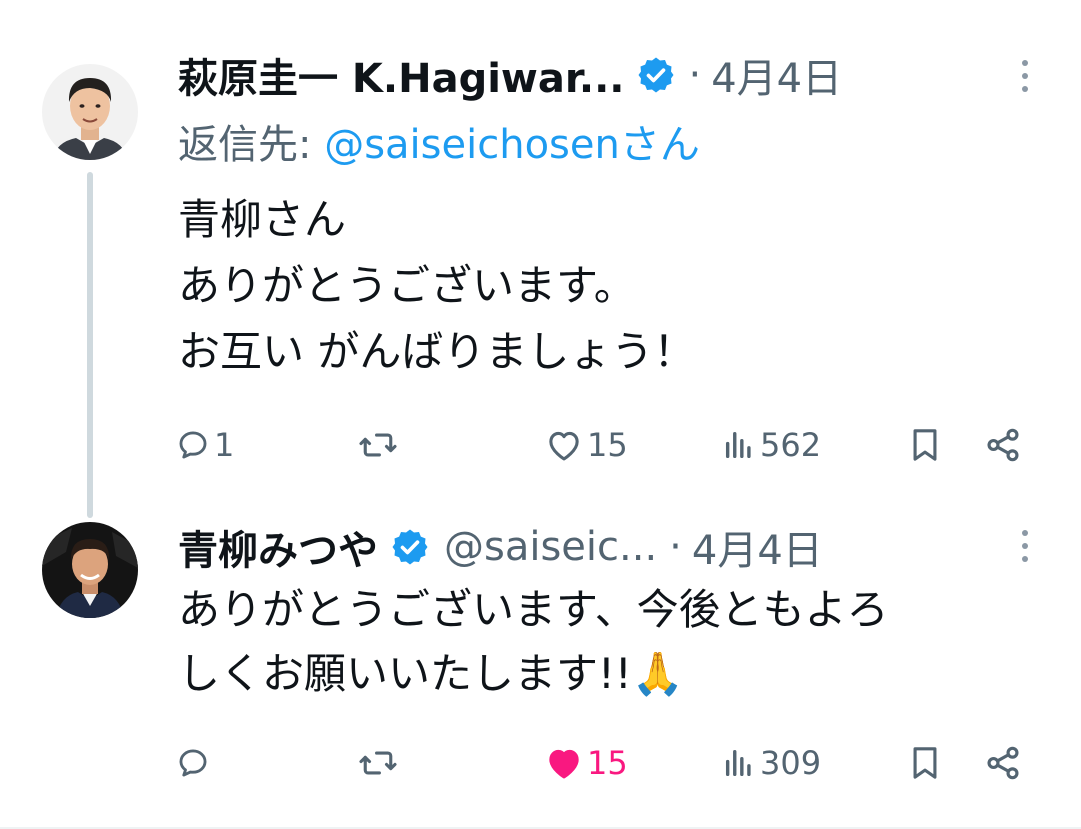  I want to click on action-bar: 1 15 562, so click(540, 445).